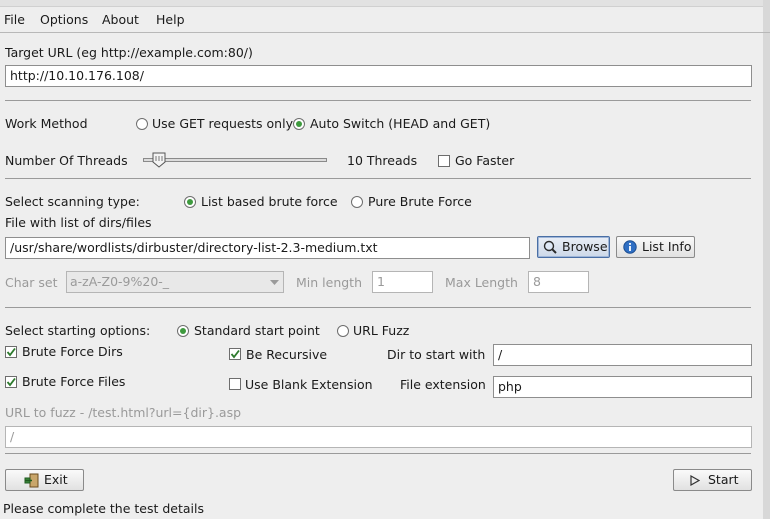 This screenshot has width=770, height=519. Describe the element at coordinates (378, 76) in the screenshot. I see `target-url-input: http://10.10.176.108/` at that location.